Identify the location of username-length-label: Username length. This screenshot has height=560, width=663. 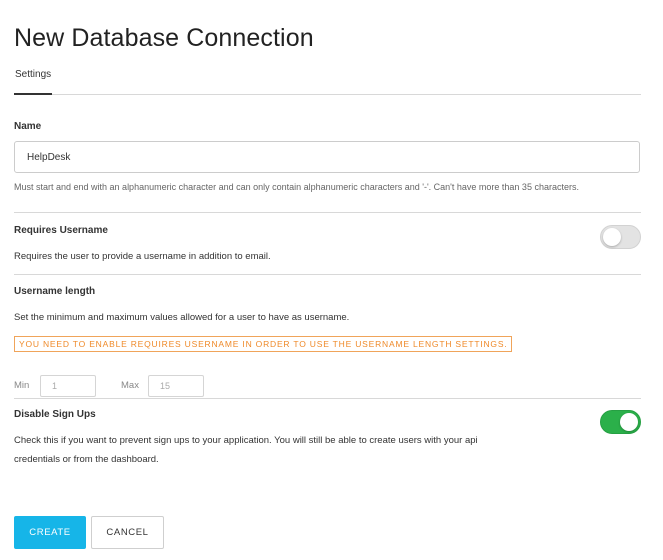
(55, 291).